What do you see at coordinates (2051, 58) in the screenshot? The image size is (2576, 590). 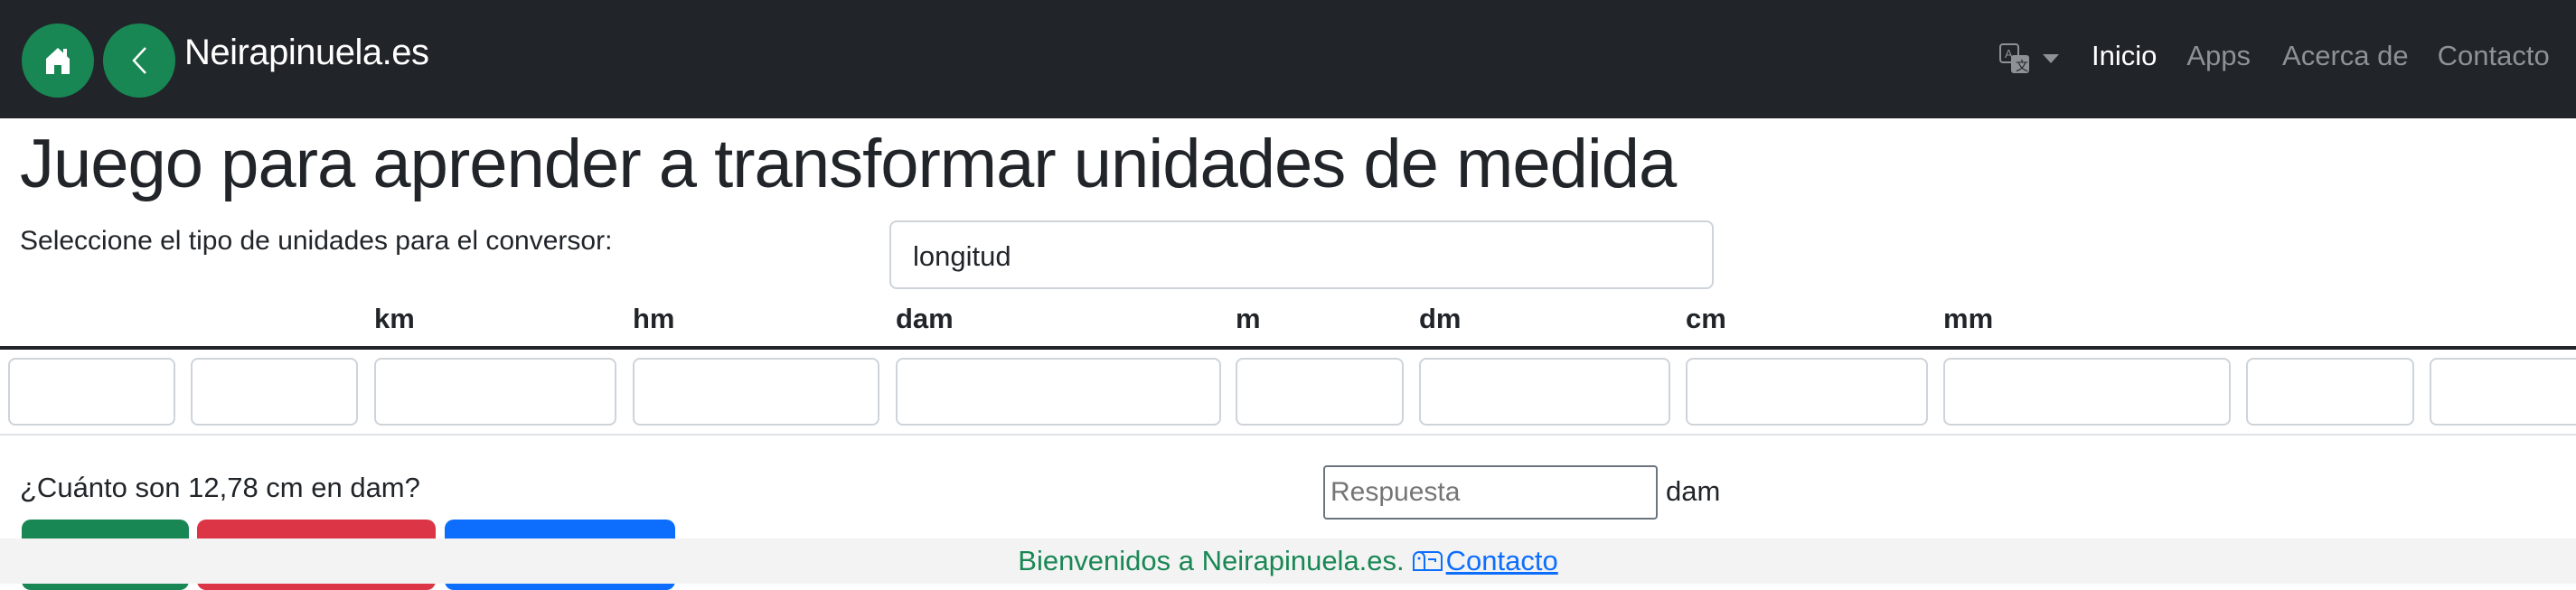 I see `caret-down-icon` at bounding box center [2051, 58].